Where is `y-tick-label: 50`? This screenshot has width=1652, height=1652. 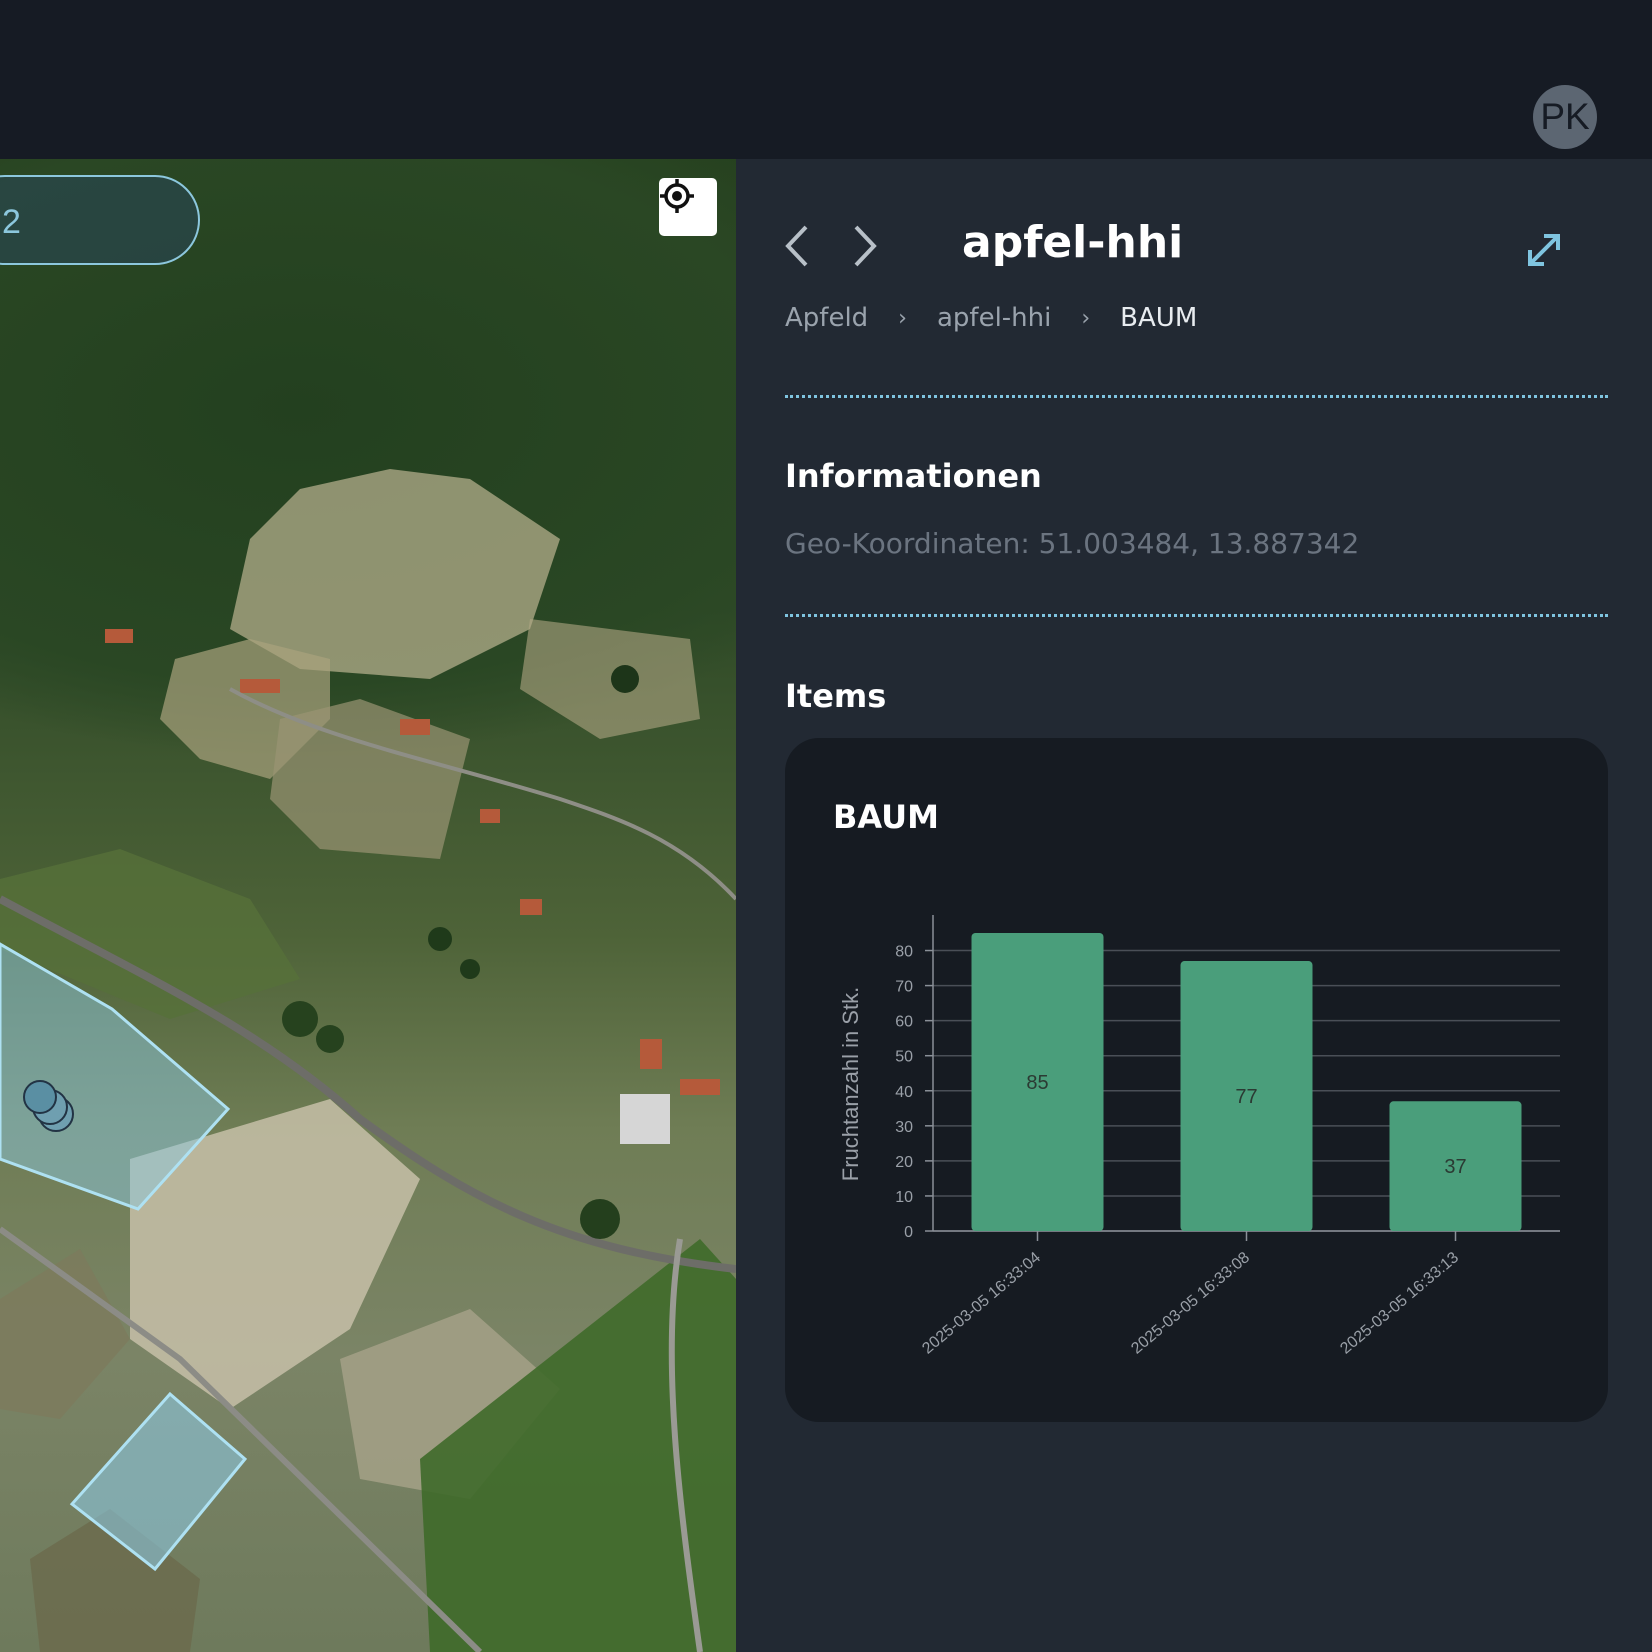 y-tick-label: 50 is located at coordinates (904, 1057).